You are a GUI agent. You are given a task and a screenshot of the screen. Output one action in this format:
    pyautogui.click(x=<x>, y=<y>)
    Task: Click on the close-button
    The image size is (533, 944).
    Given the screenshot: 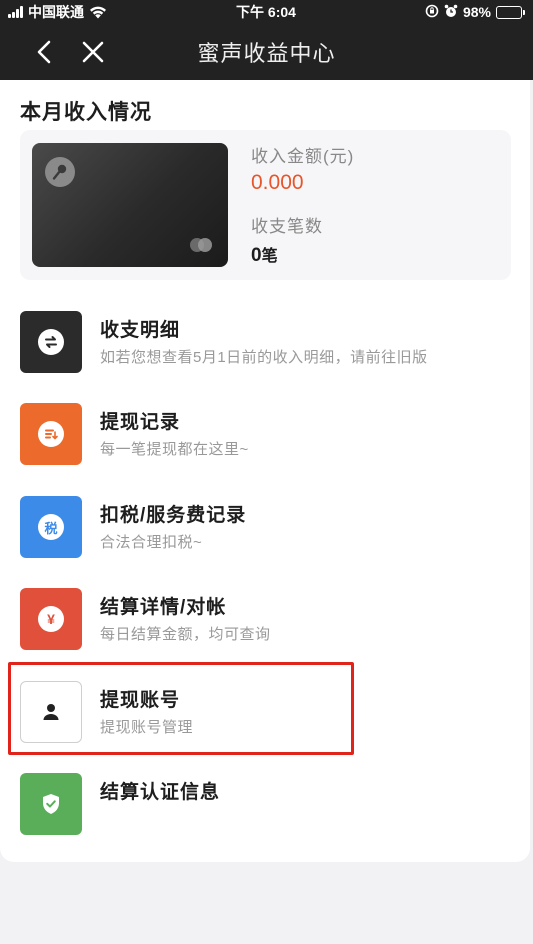 What is the action you would take?
    pyautogui.click(x=93, y=52)
    